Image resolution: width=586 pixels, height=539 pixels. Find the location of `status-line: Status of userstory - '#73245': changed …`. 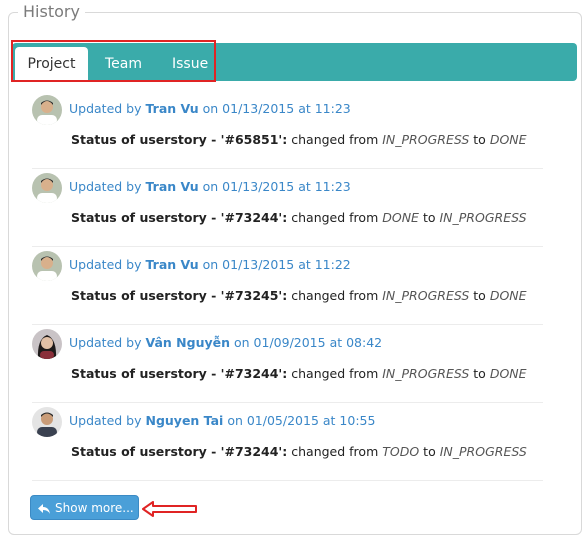

status-line: Status of userstory - '#73245': changed … is located at coordinates (299, 295).